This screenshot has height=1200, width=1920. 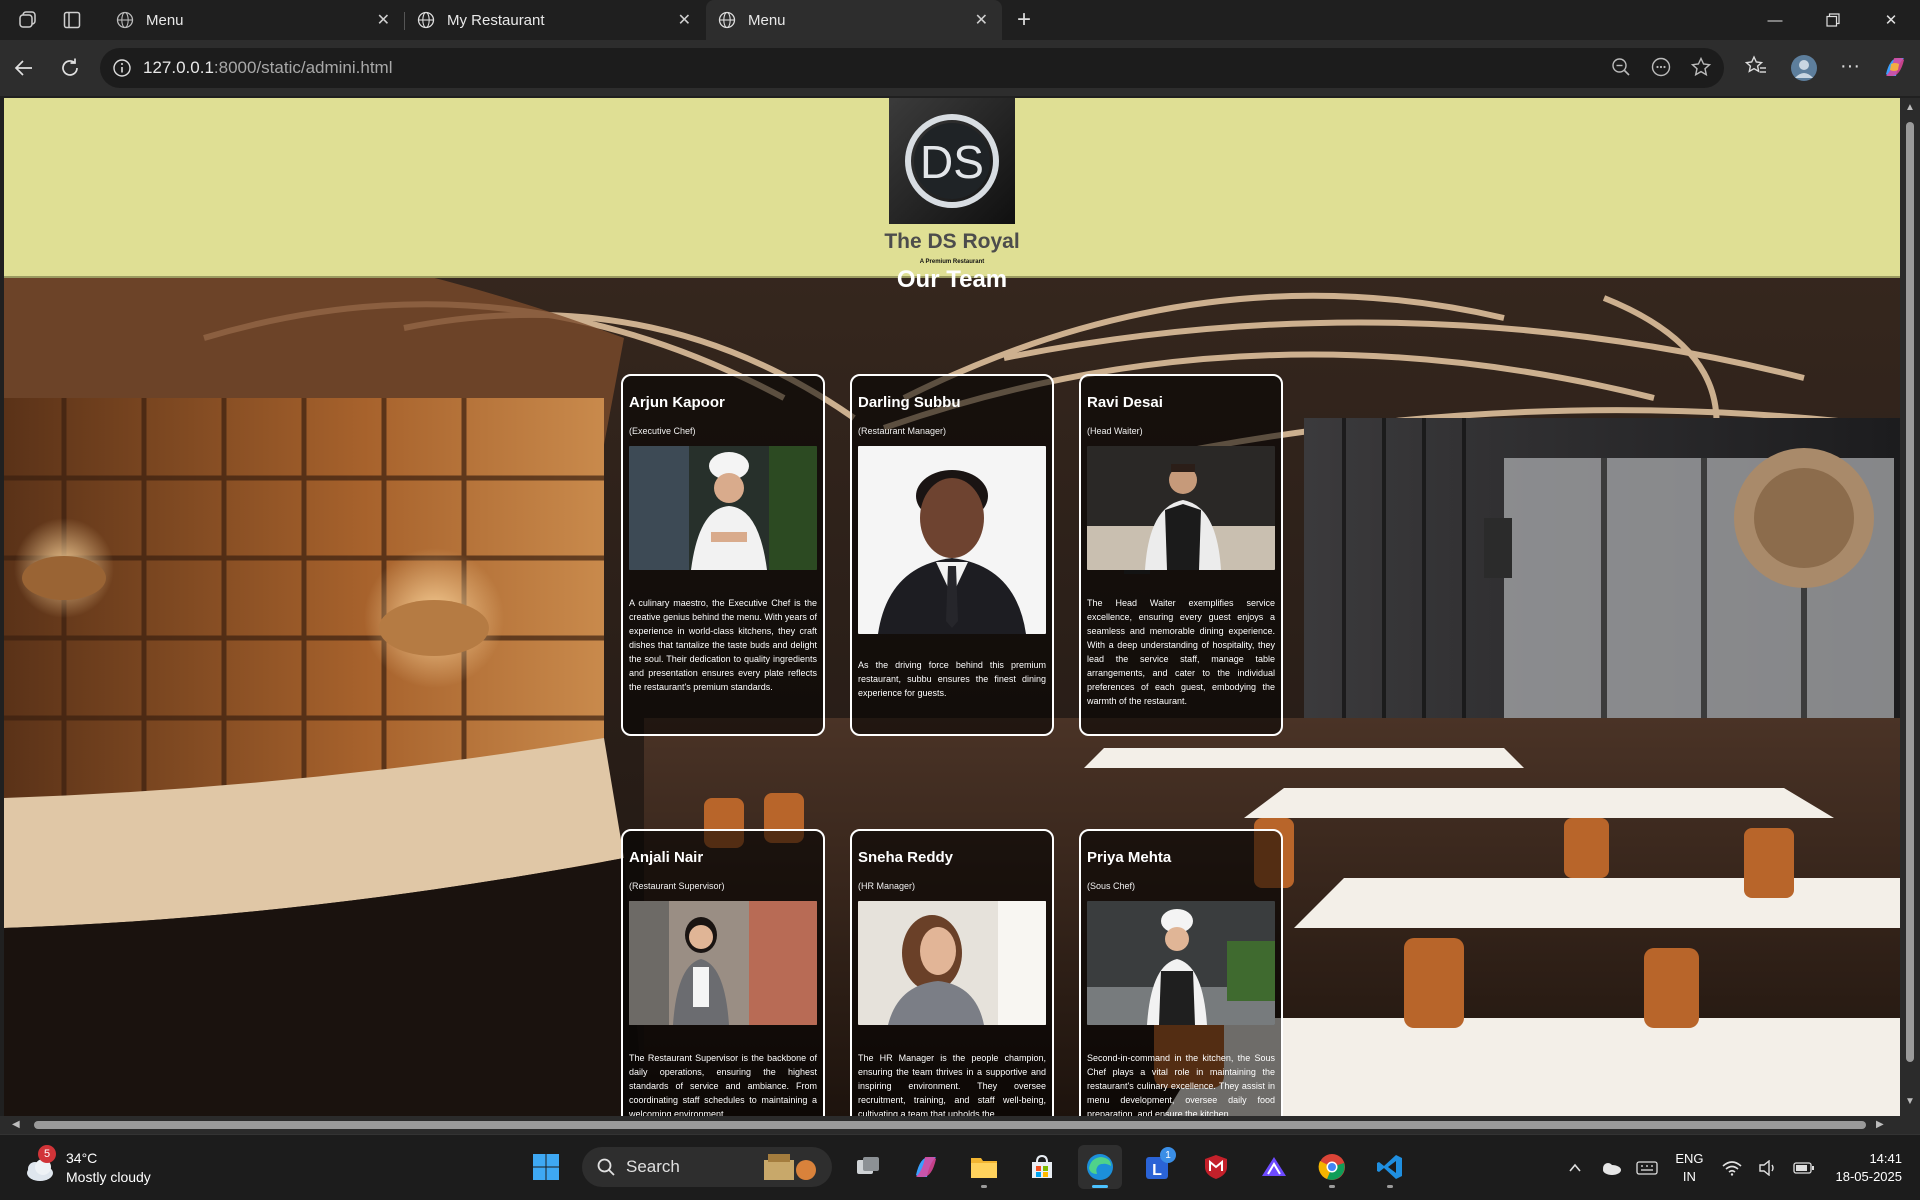 What do you see at coordinates (926, 1167) in the screenshot?
I see `copilot-app-icon` at bounding box center [926, 1167].